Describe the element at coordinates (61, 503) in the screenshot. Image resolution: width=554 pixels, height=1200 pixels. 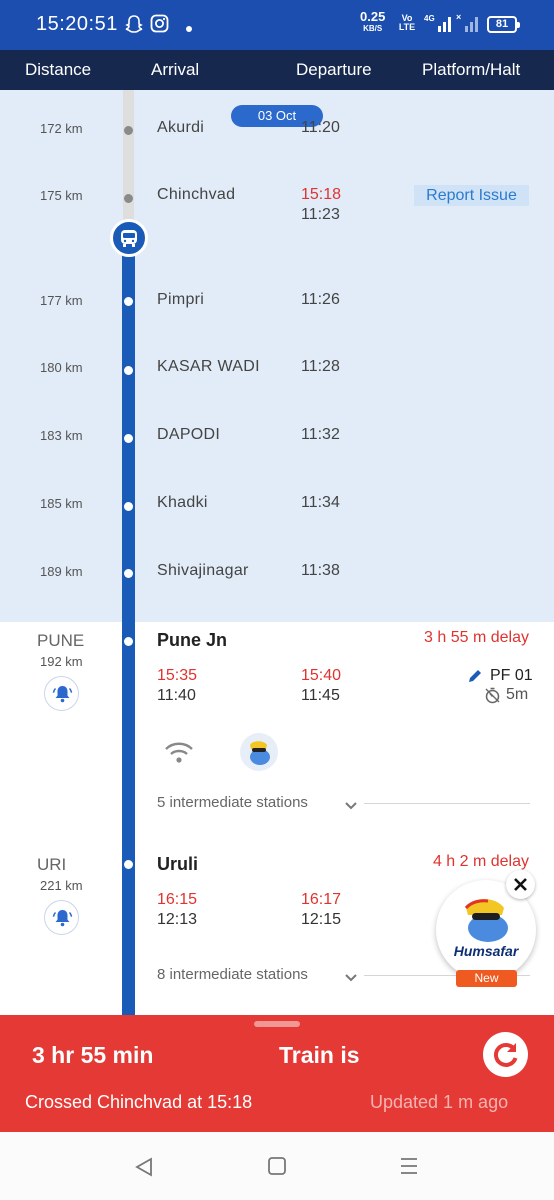
I see `station-distance: 185 km` at that location.